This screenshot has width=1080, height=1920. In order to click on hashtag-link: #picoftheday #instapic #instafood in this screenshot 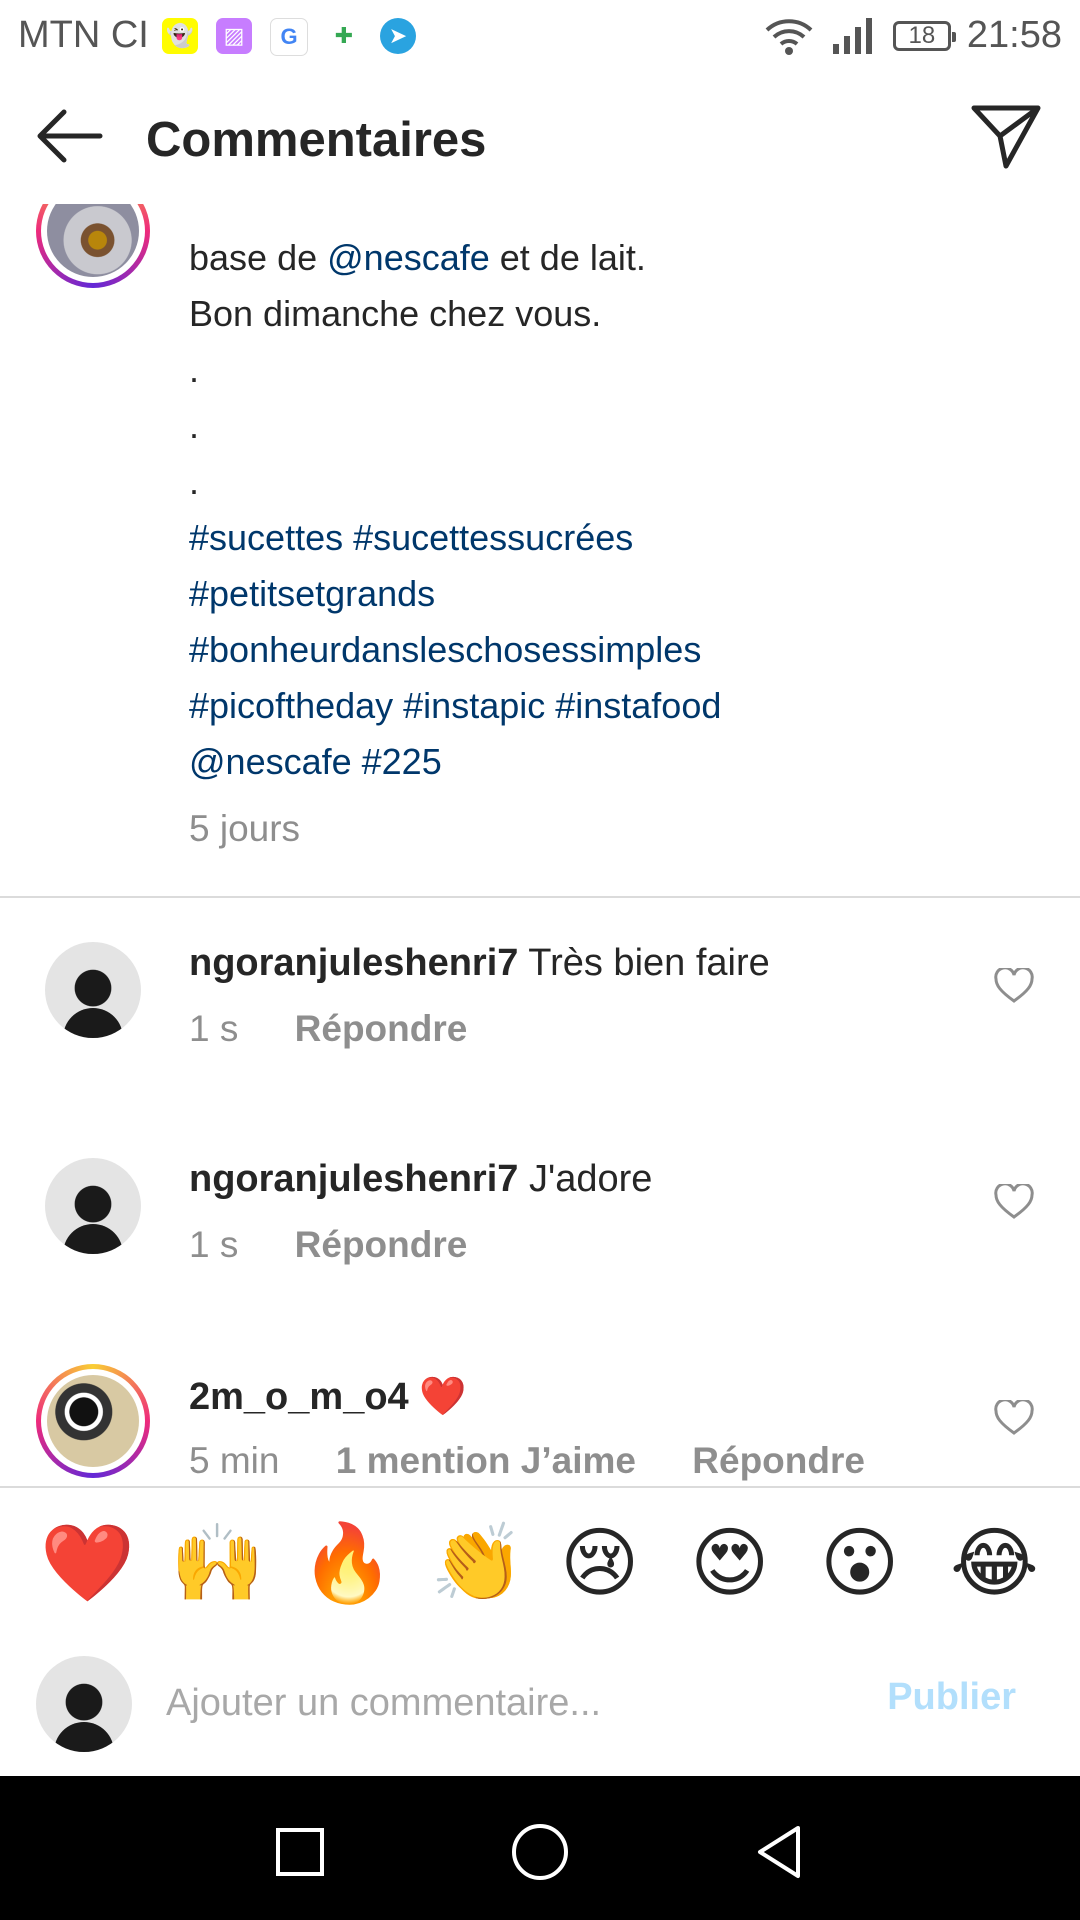, I will do `click(619, 706)`.